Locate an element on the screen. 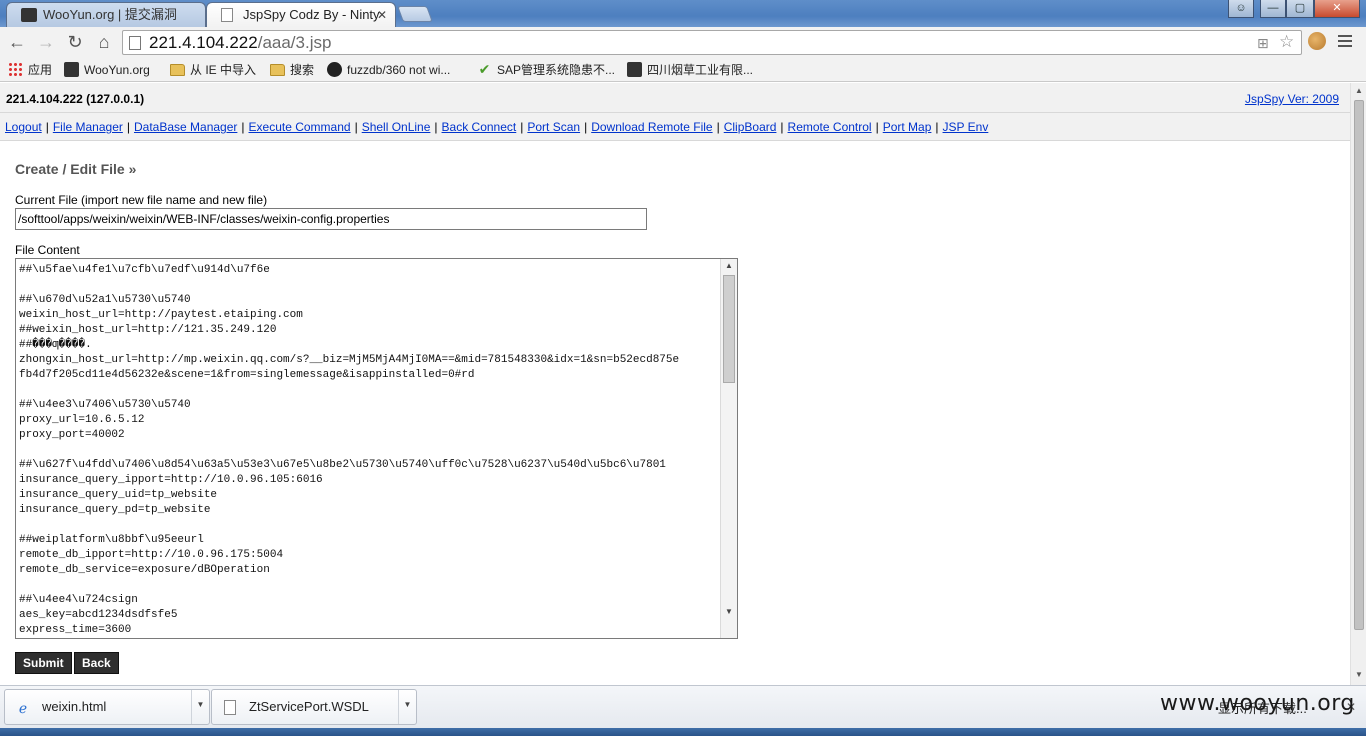  maximize-button: ▢ is located at coordinates (1300, 9).